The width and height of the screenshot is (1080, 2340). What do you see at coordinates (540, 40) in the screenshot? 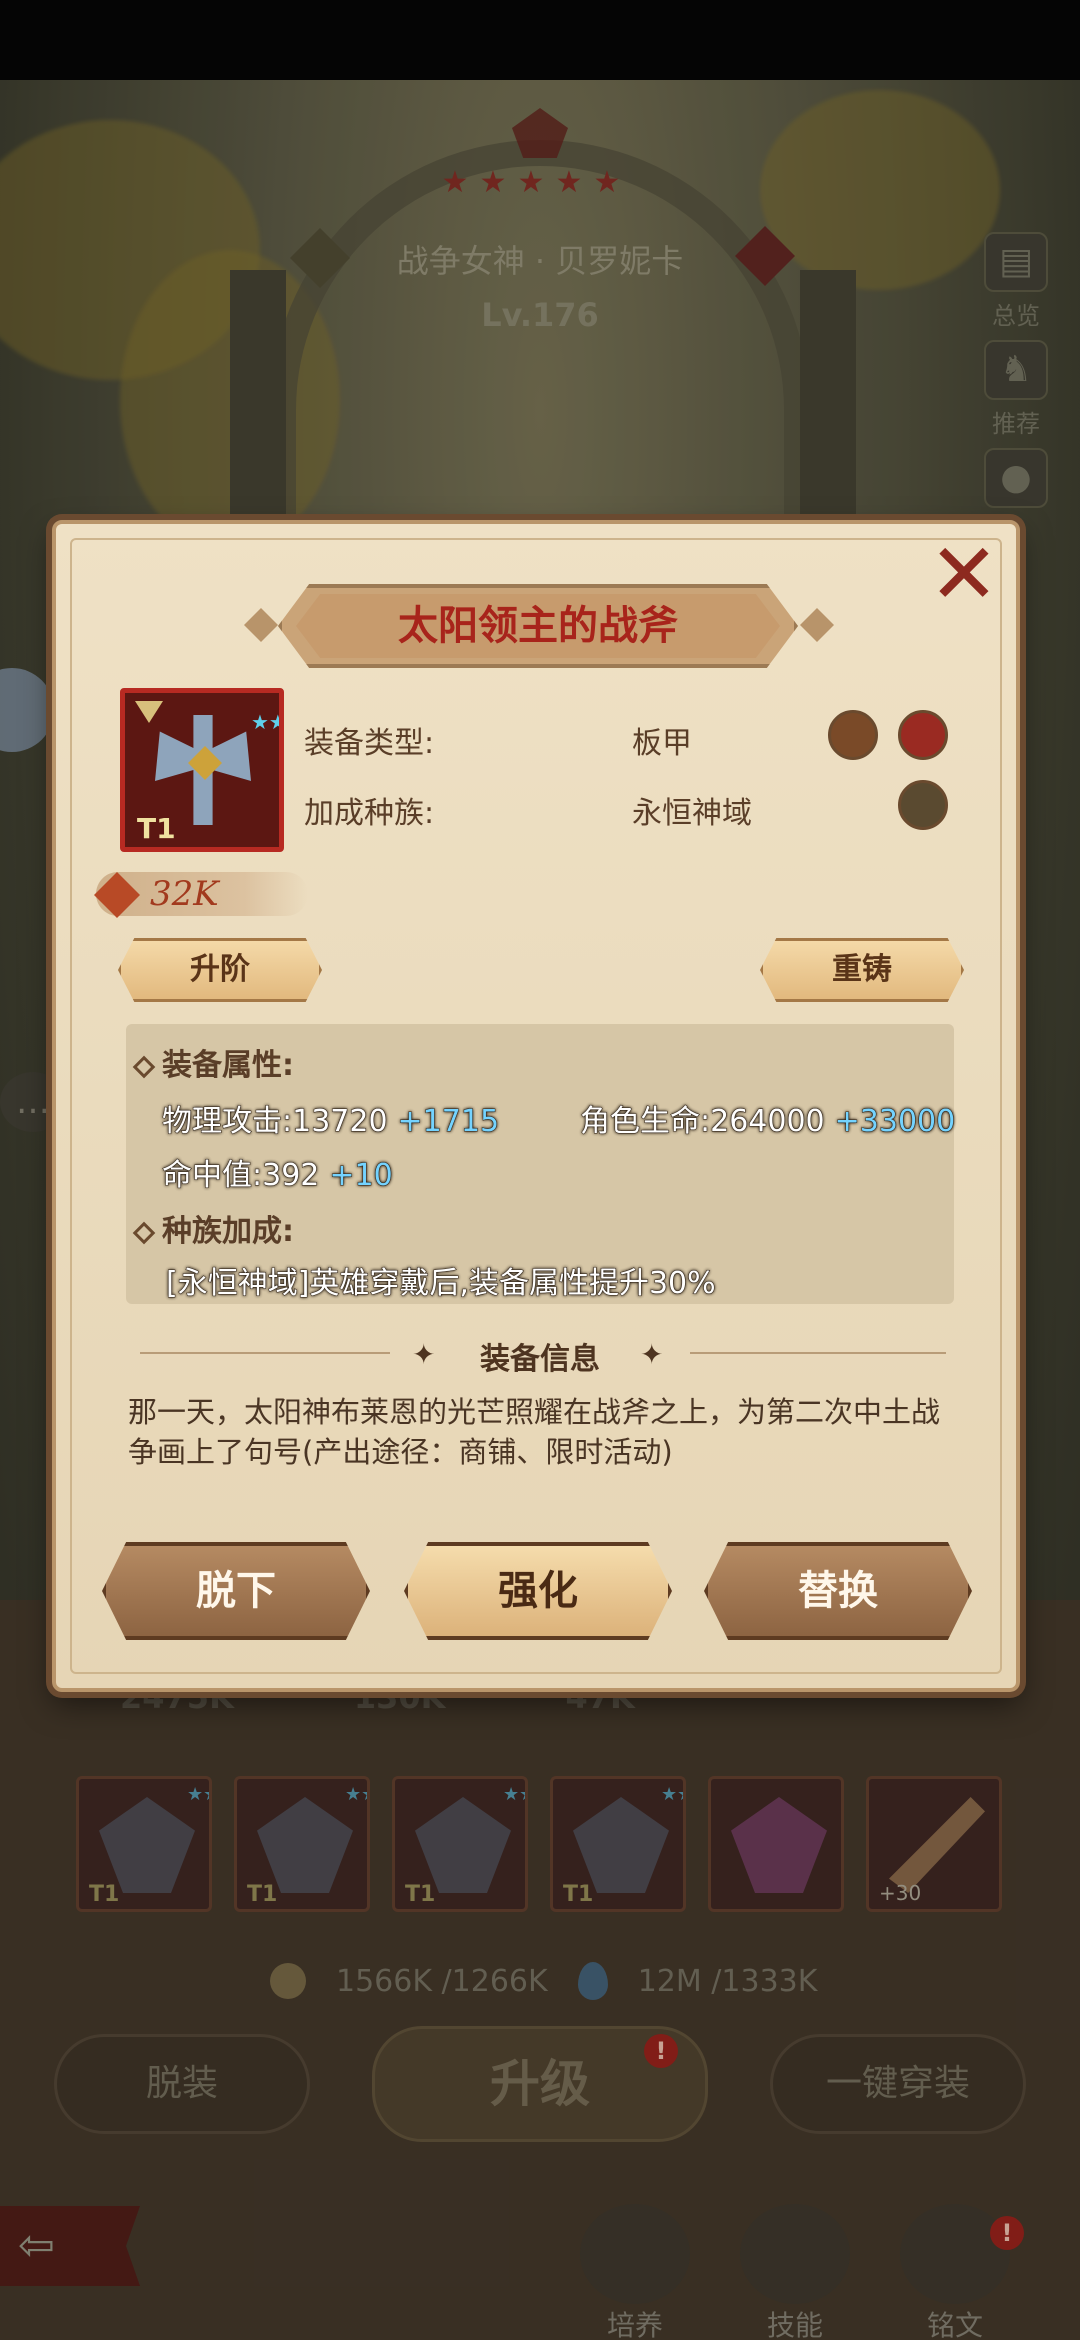
I see `status-bar` at bounding box center [540, 40].